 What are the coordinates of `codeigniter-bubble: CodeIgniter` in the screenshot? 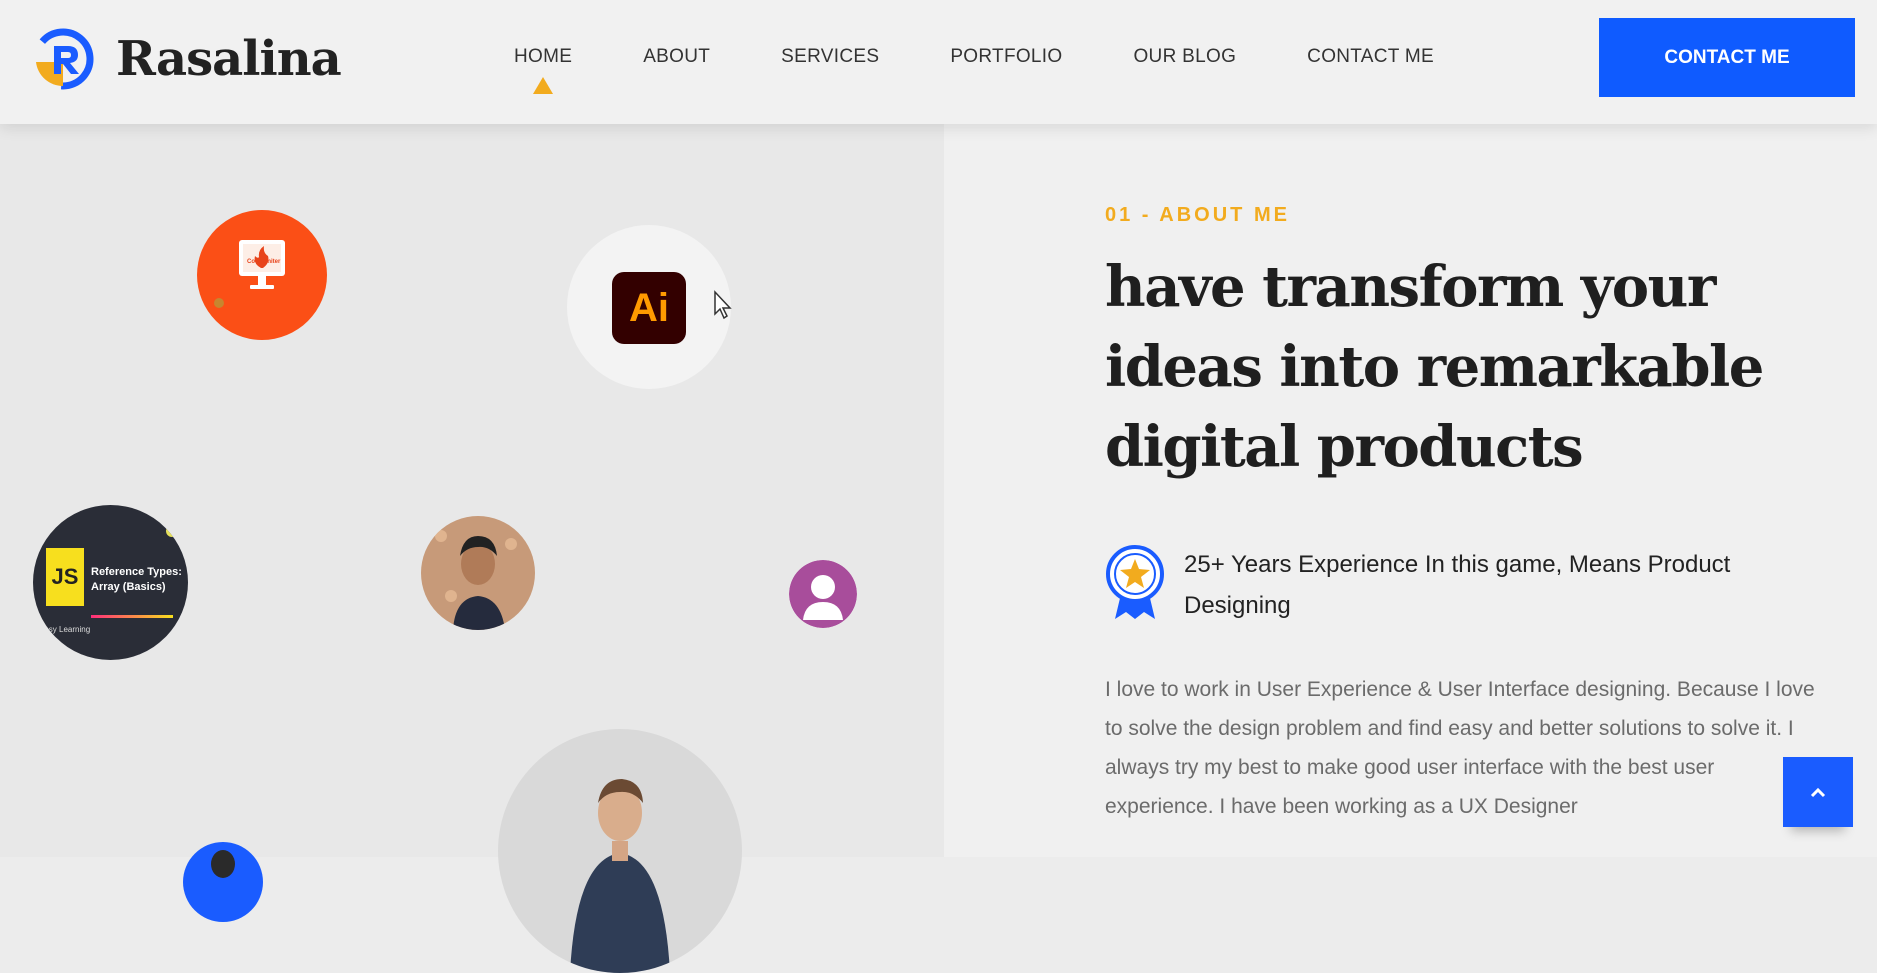 It's located at (262, 275).